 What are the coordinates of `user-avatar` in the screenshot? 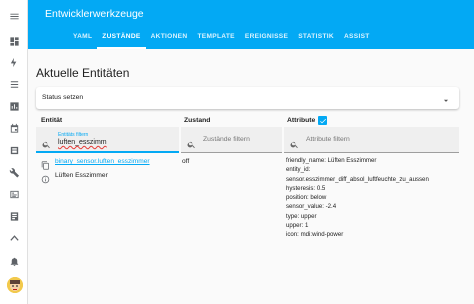 It's located at (15, 285).